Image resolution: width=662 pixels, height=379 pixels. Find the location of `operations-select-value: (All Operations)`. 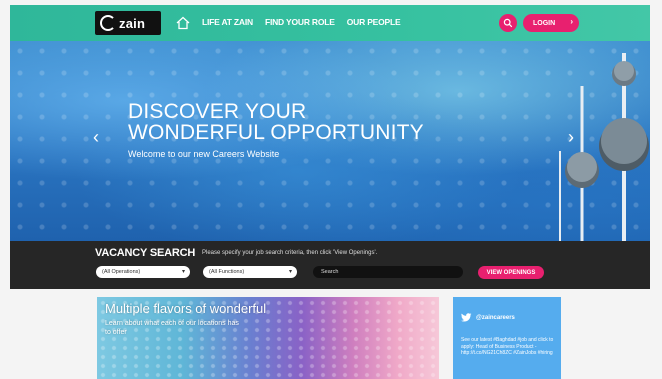

operations-select-value: (All Operations) is located at coordinates (121, 272).